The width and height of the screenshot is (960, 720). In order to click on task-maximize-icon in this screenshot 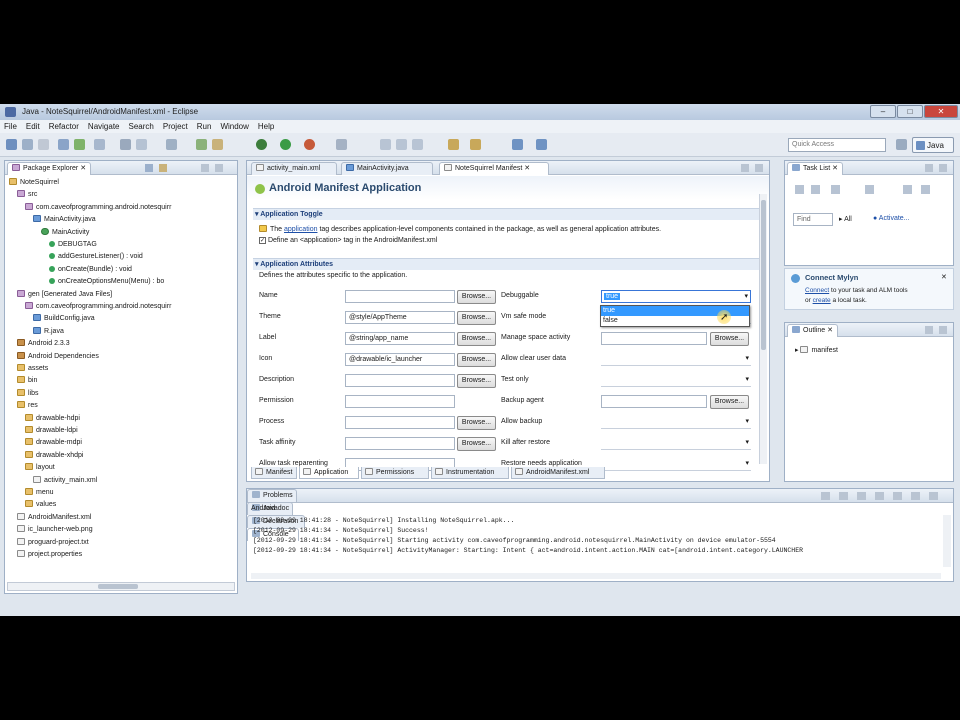, I will do `click(943, 168)`.